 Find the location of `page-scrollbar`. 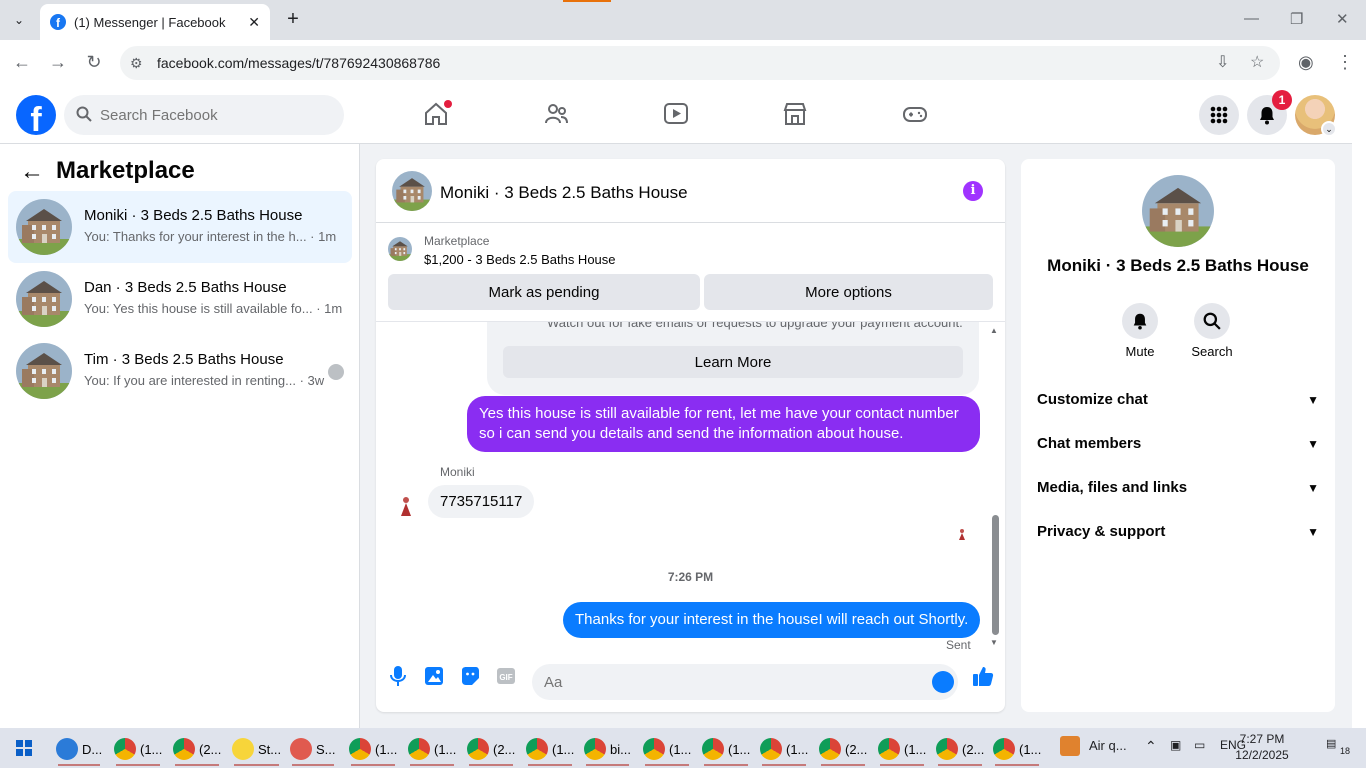

page-scrollbar is located at coordinates (1359, 407).